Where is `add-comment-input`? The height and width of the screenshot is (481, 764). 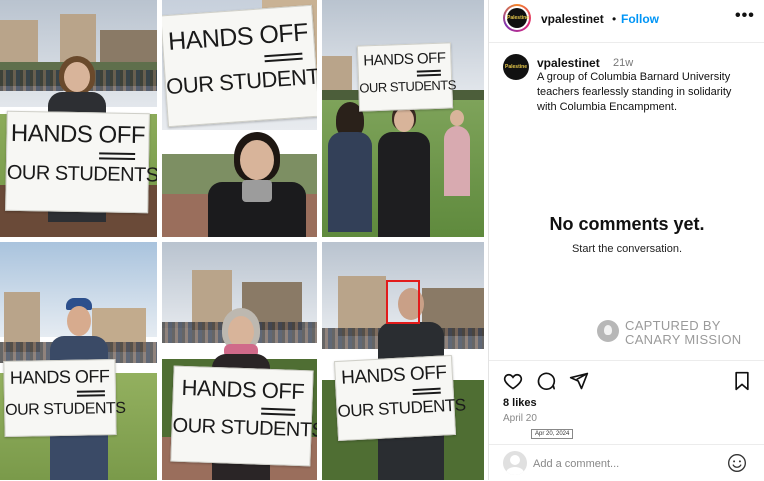
add-comment-input is located at coordinates (623, 464).